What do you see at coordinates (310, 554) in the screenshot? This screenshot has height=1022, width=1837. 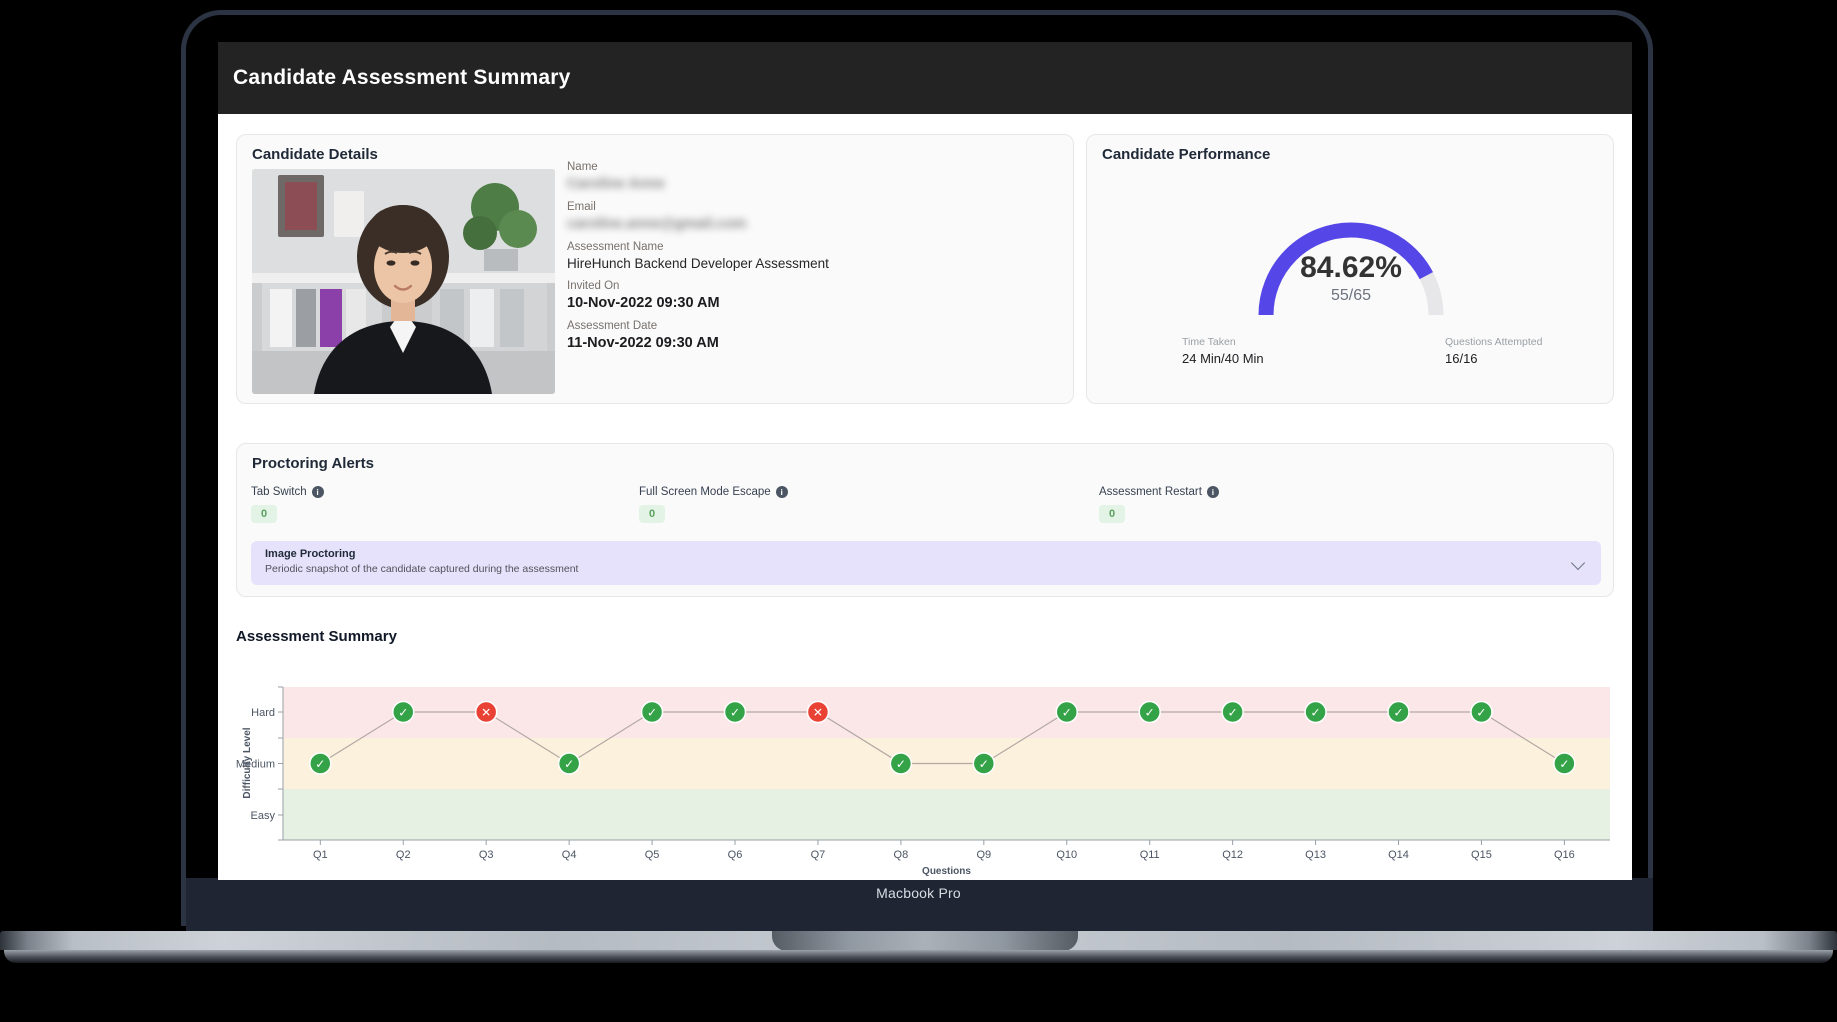 I see `image-proctoring-title: Image Proctoring` at bounding box center [310, 554].